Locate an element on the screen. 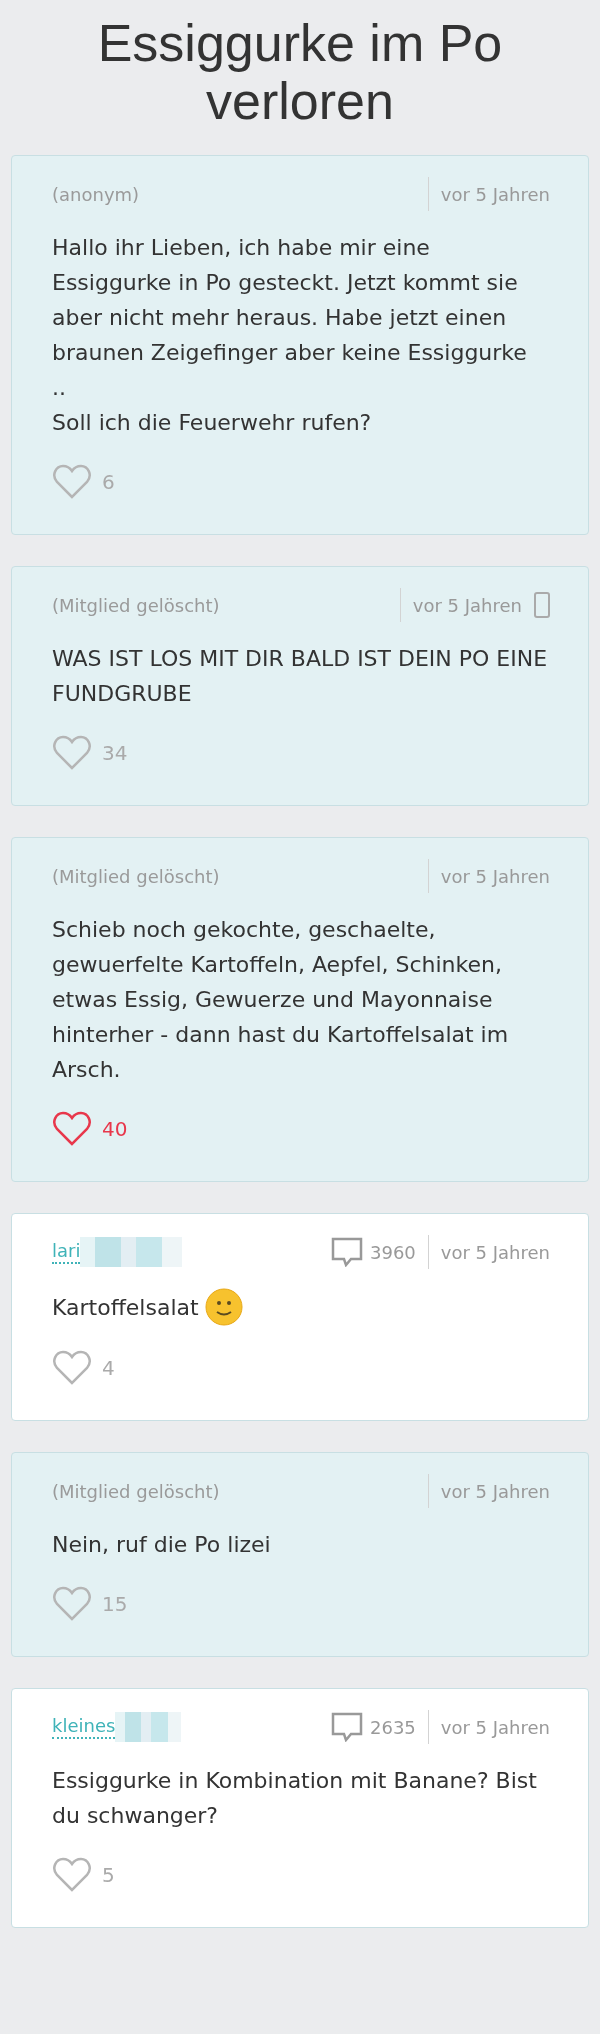 This screenshot has height=2034, width=600. like-count: 40 is located at coordinates (115, 1129).